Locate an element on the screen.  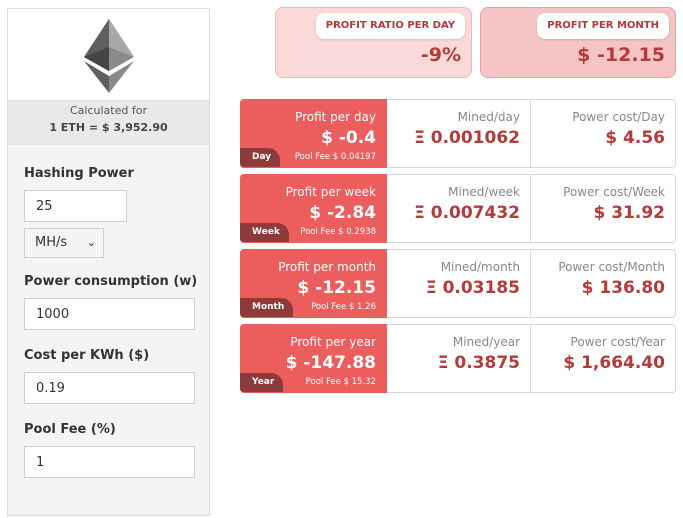
ethereum-logo-icon is located at coordinates (109, 56).